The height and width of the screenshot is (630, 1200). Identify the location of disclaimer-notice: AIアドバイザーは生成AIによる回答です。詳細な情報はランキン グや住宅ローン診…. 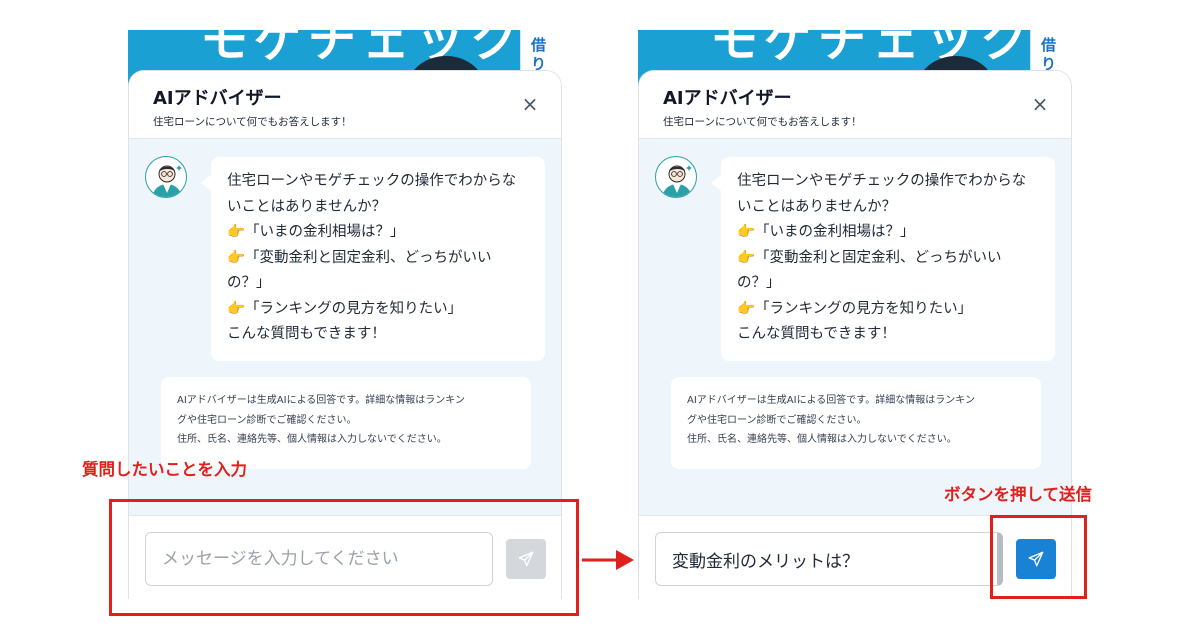
(856, 423).